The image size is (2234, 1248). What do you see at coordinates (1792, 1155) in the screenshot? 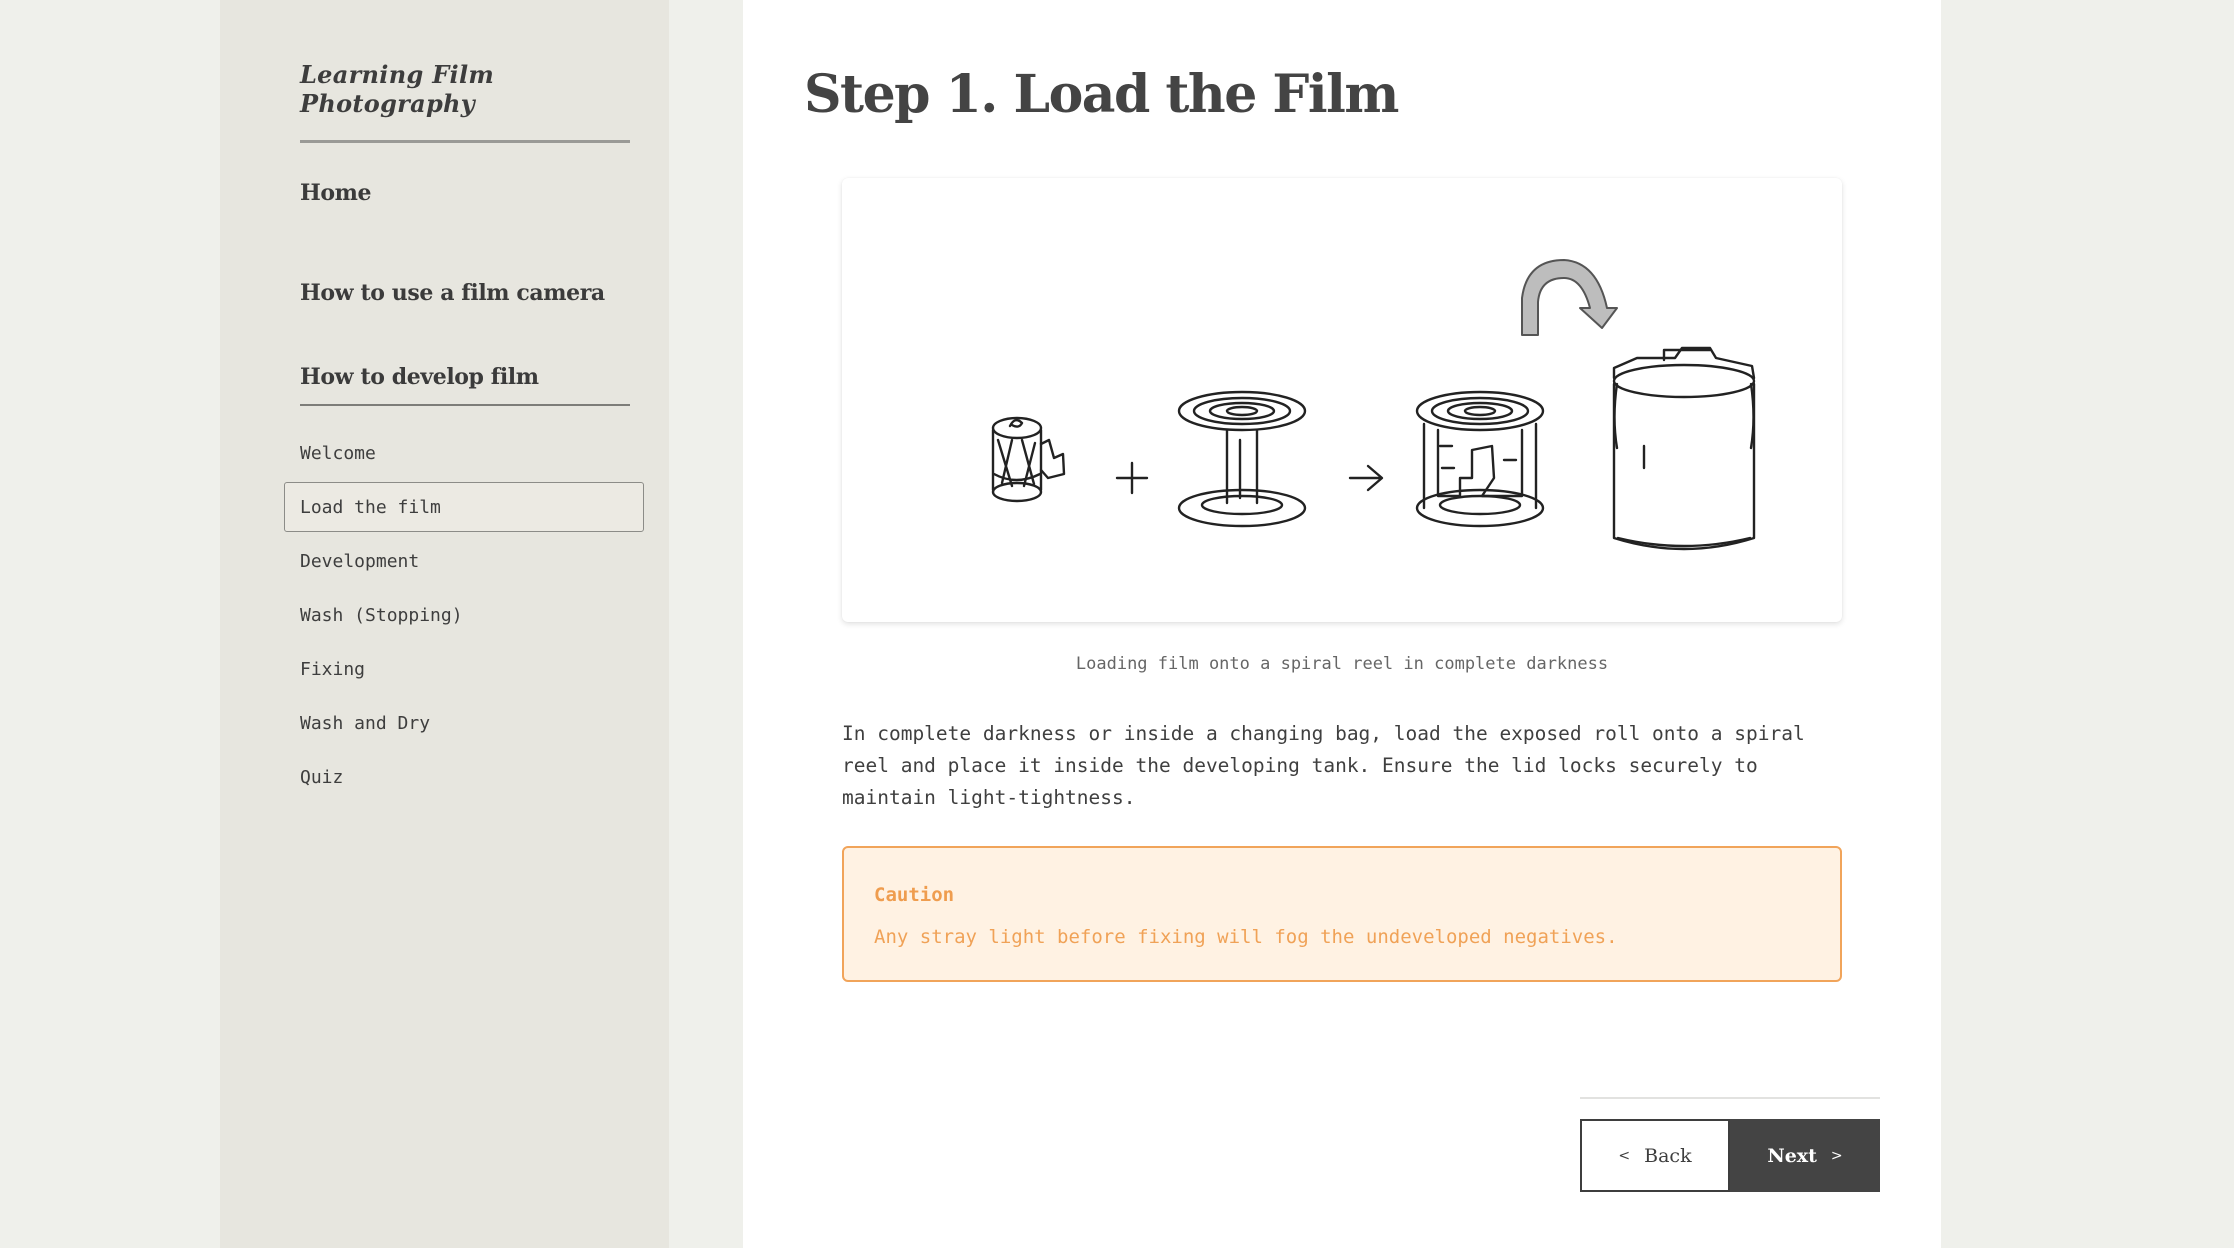
I see `next-button-label: Next` at bounding box center [1792, 1155].